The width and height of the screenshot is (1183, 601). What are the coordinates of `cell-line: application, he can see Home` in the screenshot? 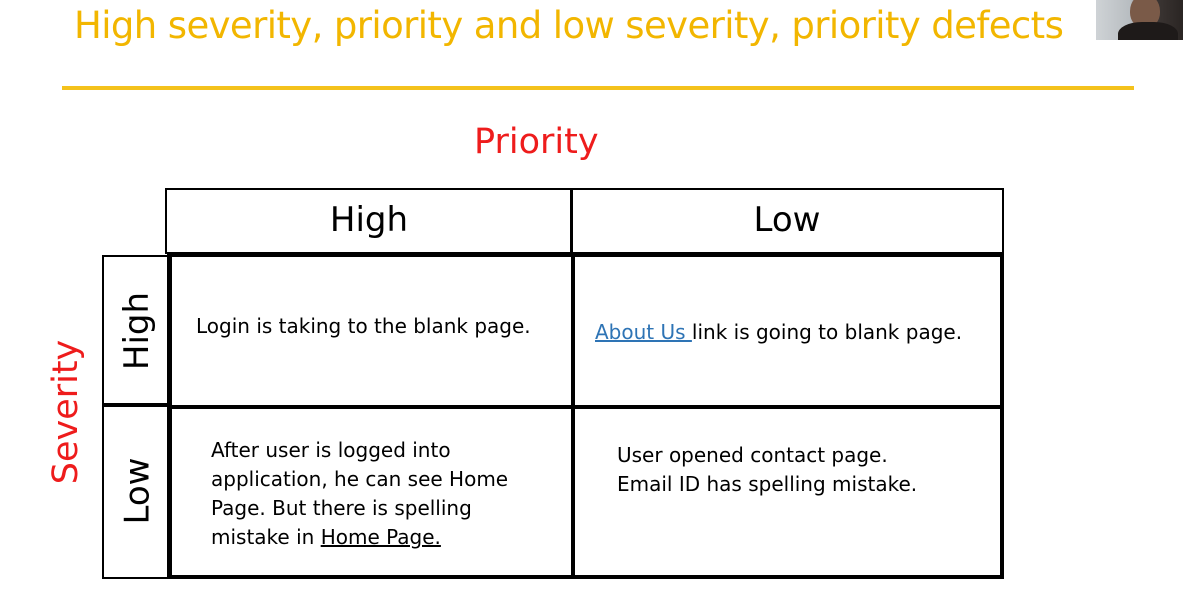 It's located at (360, 479).